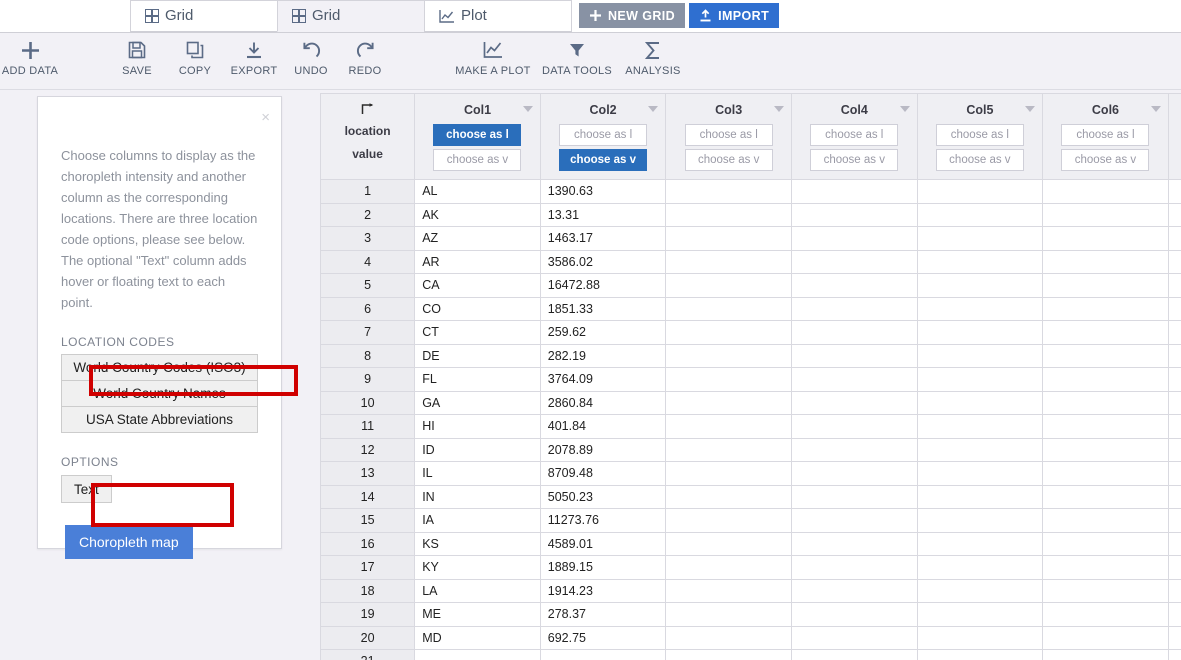 Image resolution: width=1181 pixels, height=660 pixels. I want to click on toolbar-make-a-plot: MAKE A PLOT, so click(493, 58).